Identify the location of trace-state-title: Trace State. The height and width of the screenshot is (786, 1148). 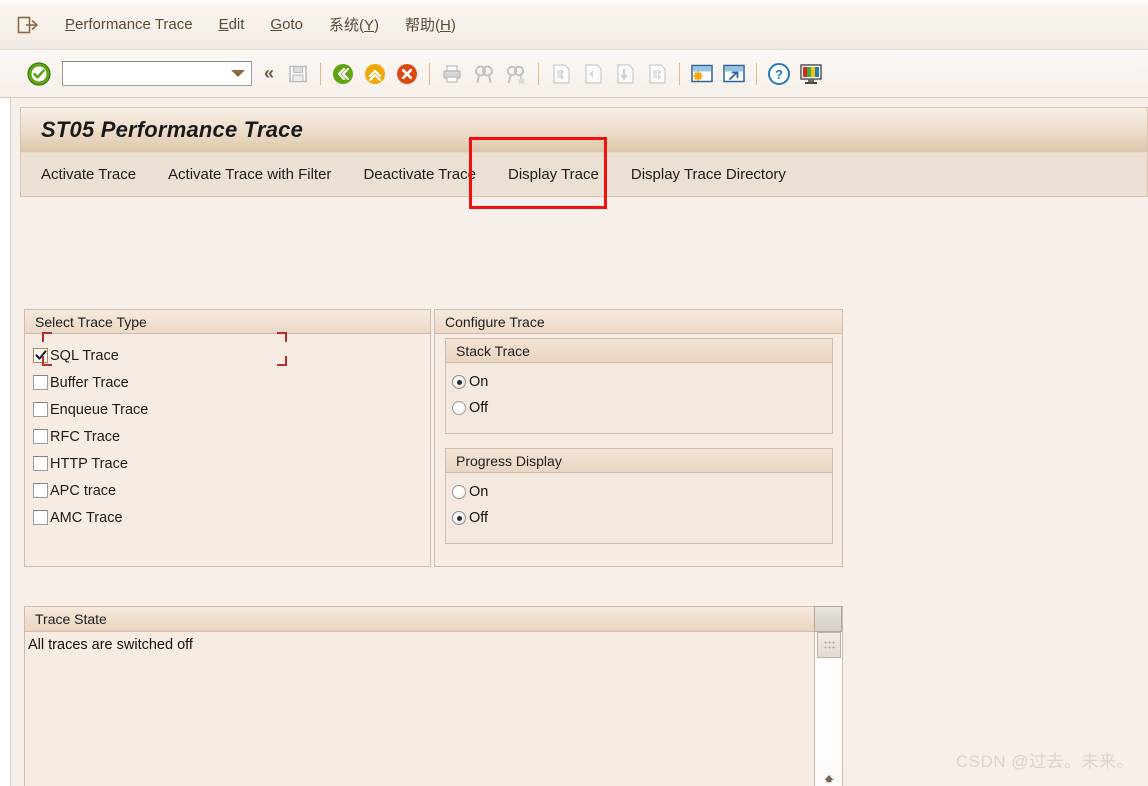
(71, 619).